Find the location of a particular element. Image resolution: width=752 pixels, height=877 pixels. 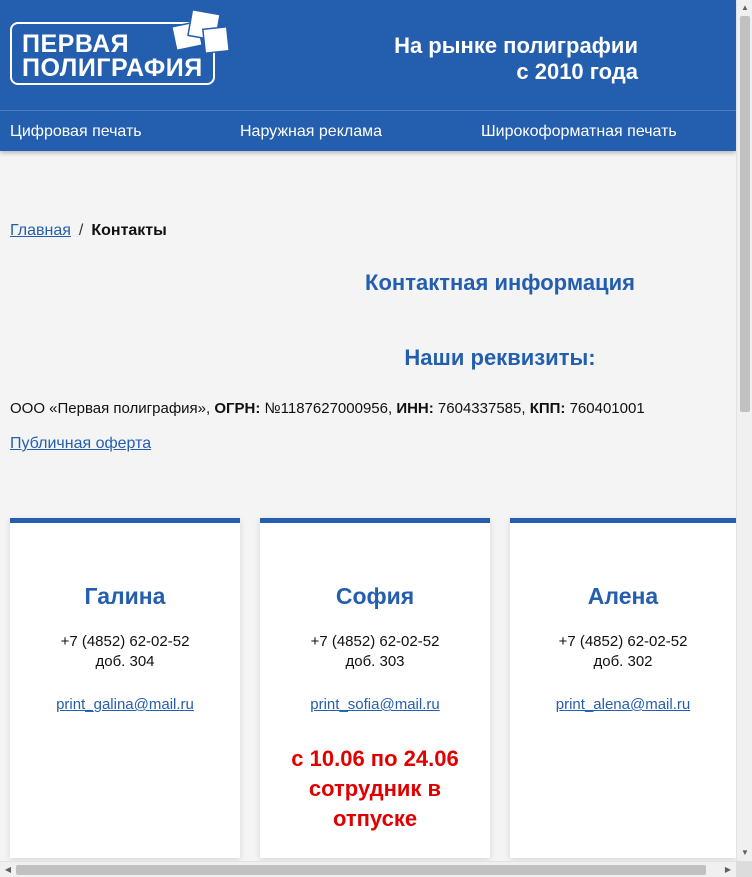

scroll-up-arrow-icon: ▲ is located at coordinates (744, 8).